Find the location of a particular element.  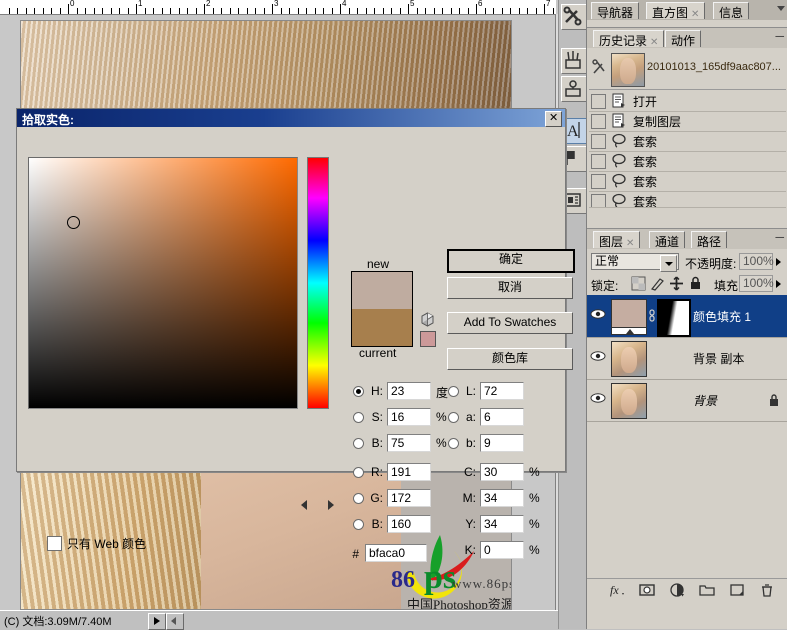

black-input: 0 is located at coordinates (502, 550).